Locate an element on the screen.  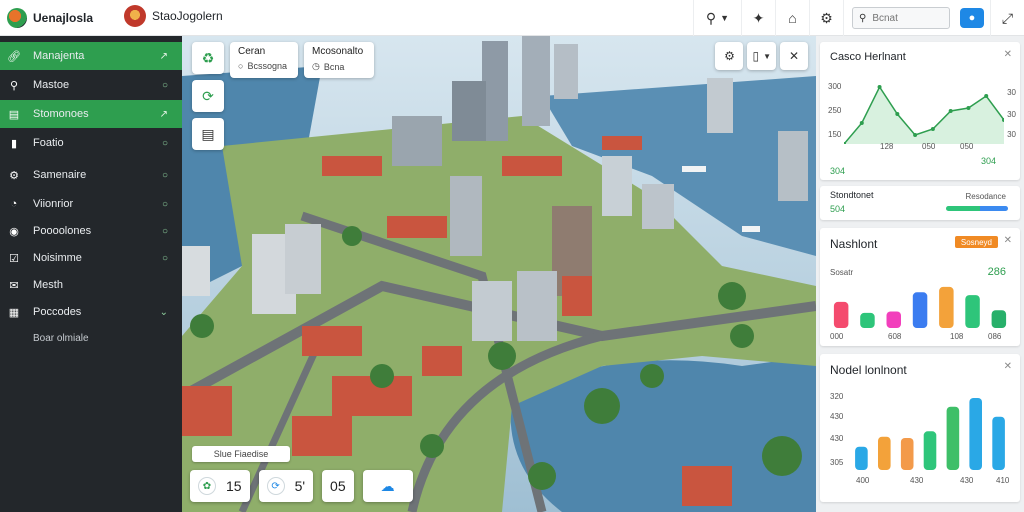
area-fill is located at coordinates (924, 115).